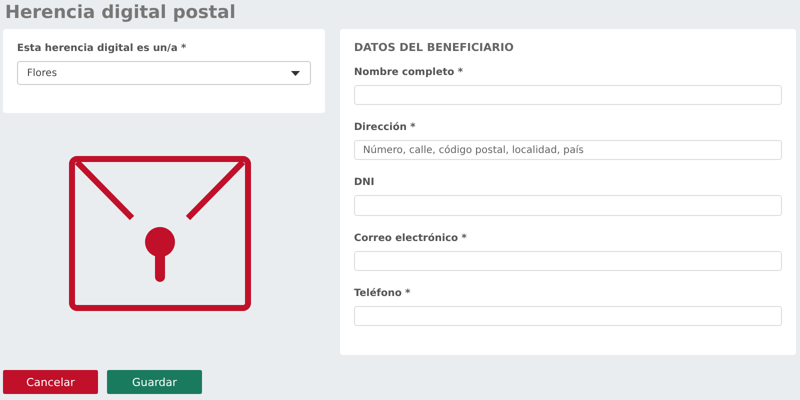  What do you see at coordinates (434, 47) in the screenshot?
I see `section-heading: DATOS DEL BENEFICIARIO` at bounding box center [434, 47].